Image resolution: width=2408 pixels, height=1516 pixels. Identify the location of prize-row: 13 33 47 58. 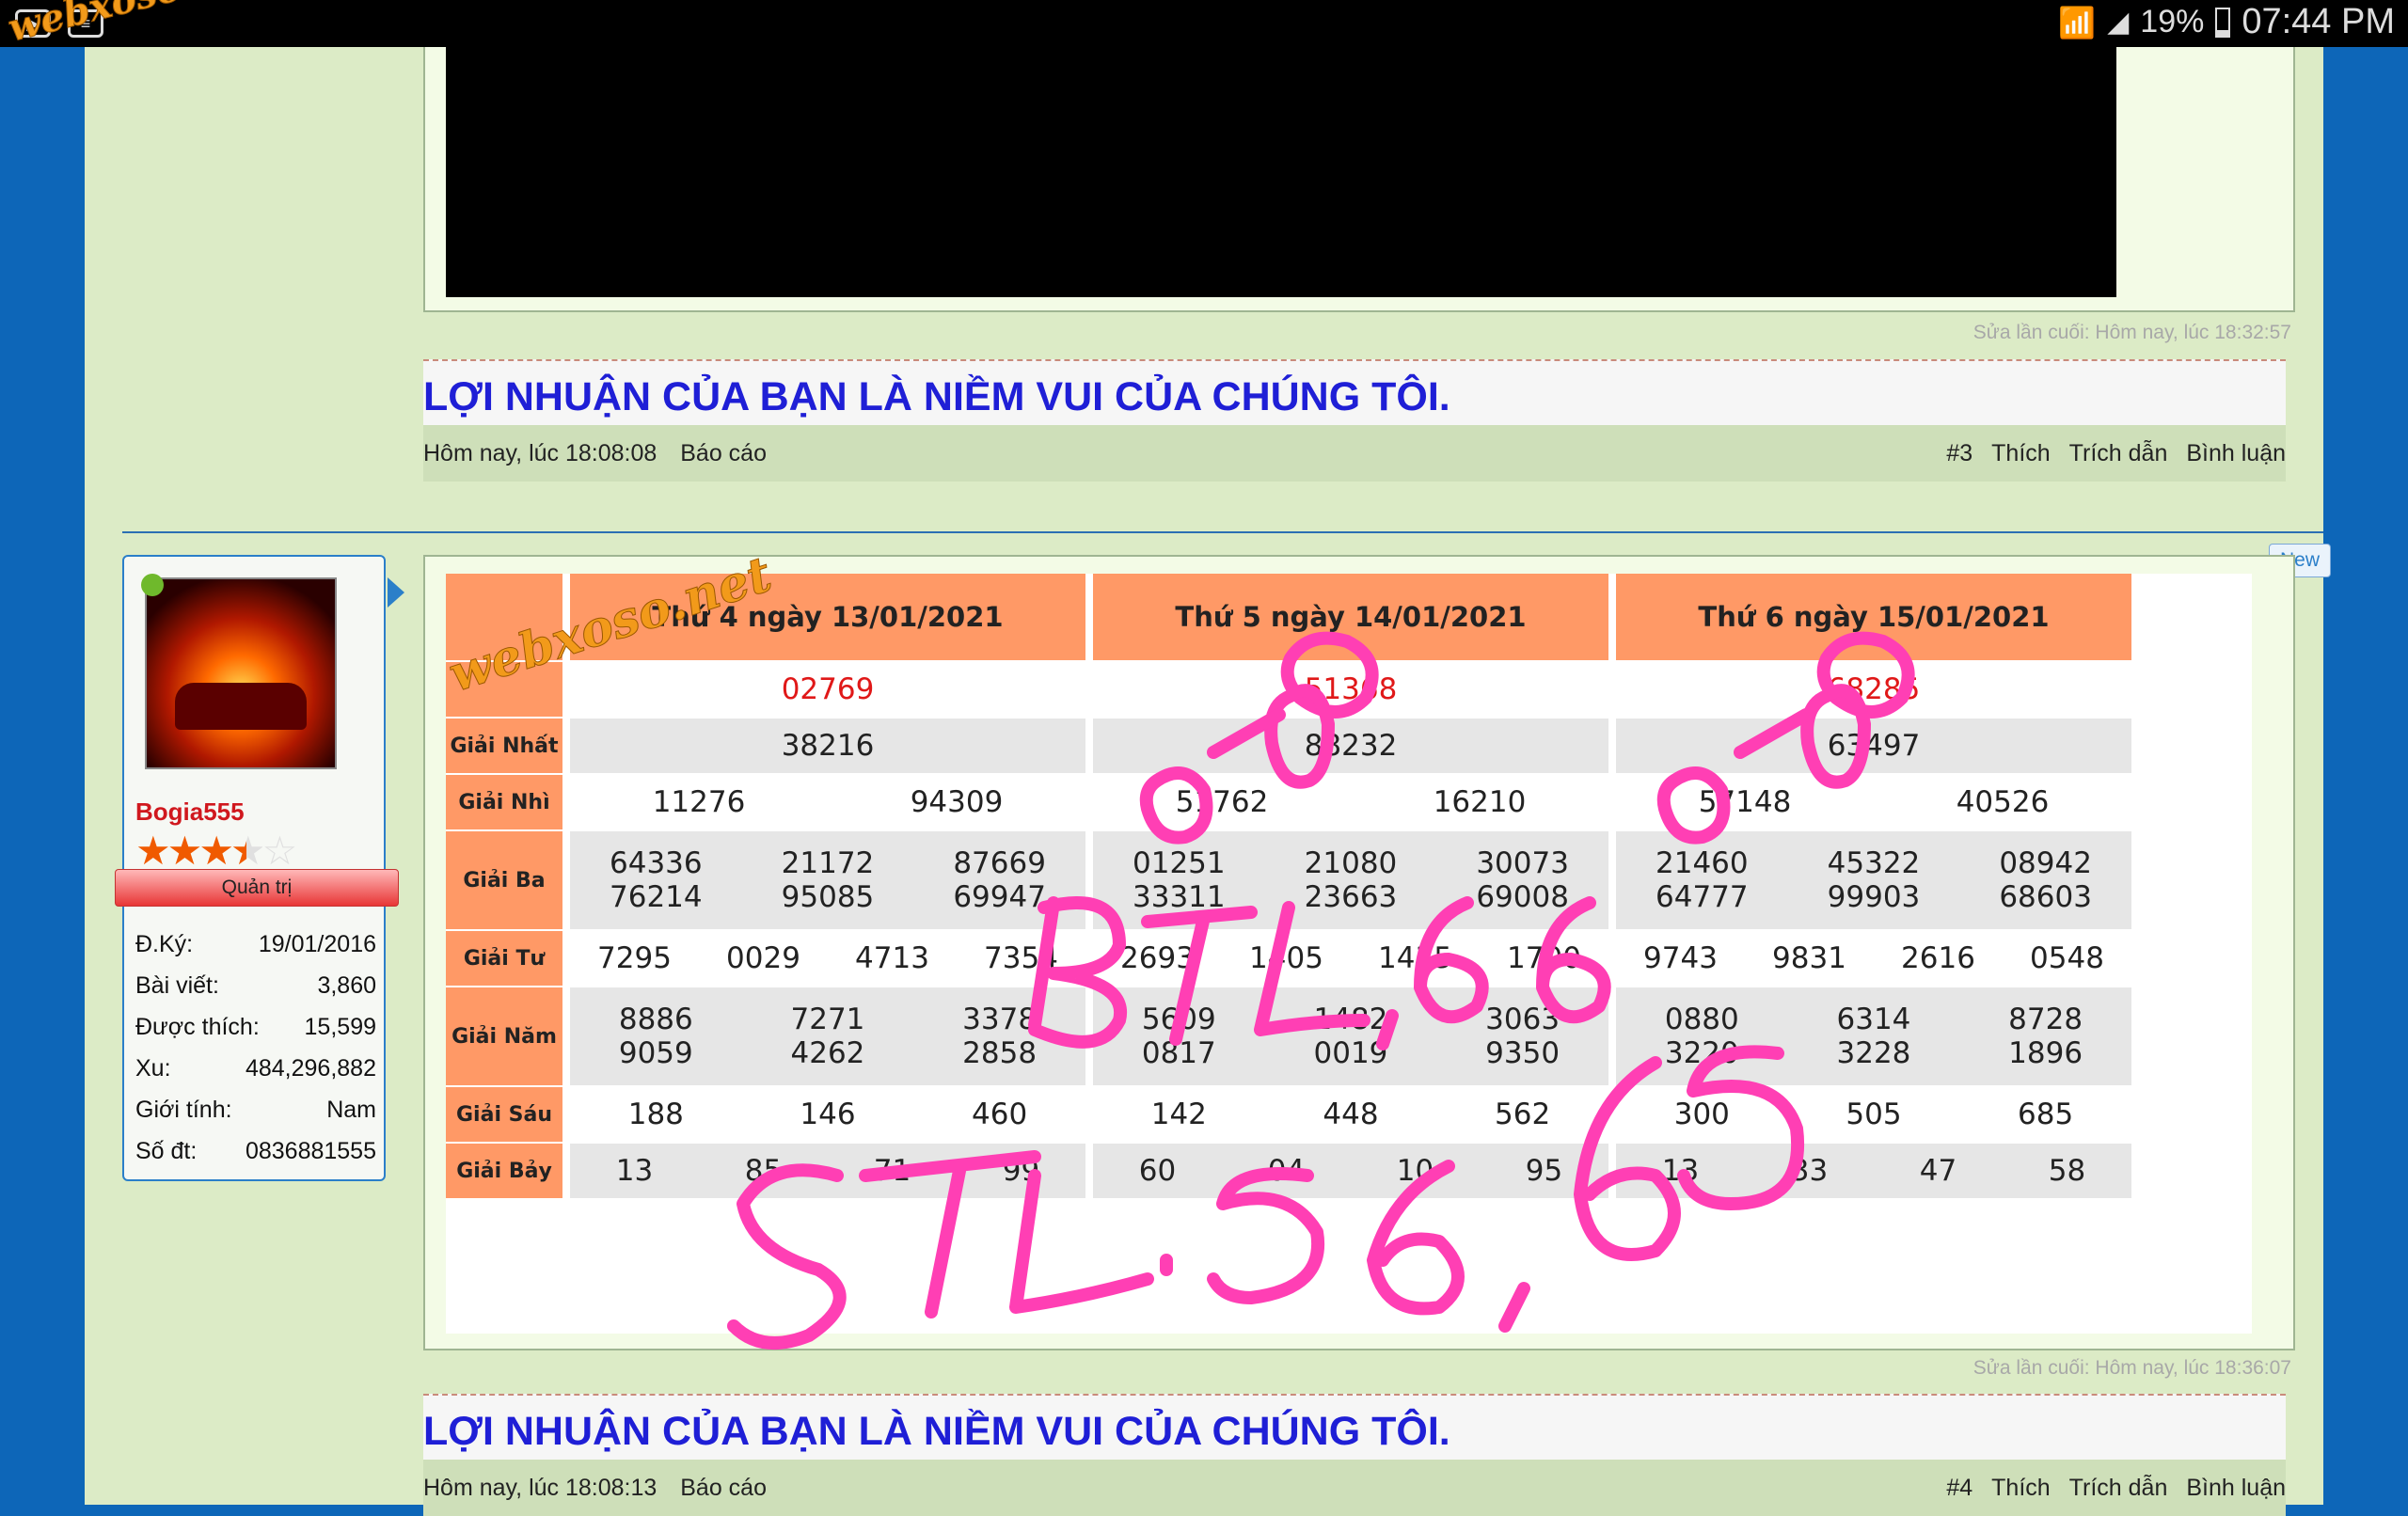
(1874, 1170).